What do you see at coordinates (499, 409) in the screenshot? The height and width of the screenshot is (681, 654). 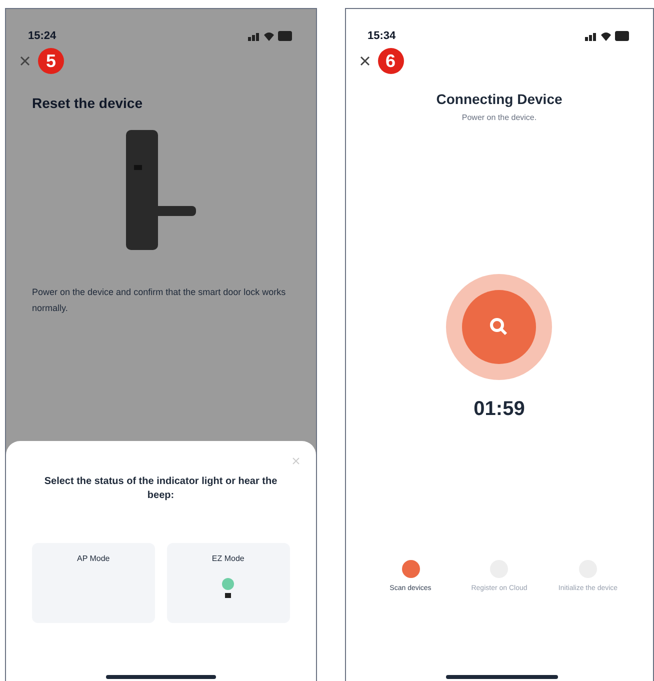 I see `countdown-timer: 01:59` at bounding box center [499, 409].